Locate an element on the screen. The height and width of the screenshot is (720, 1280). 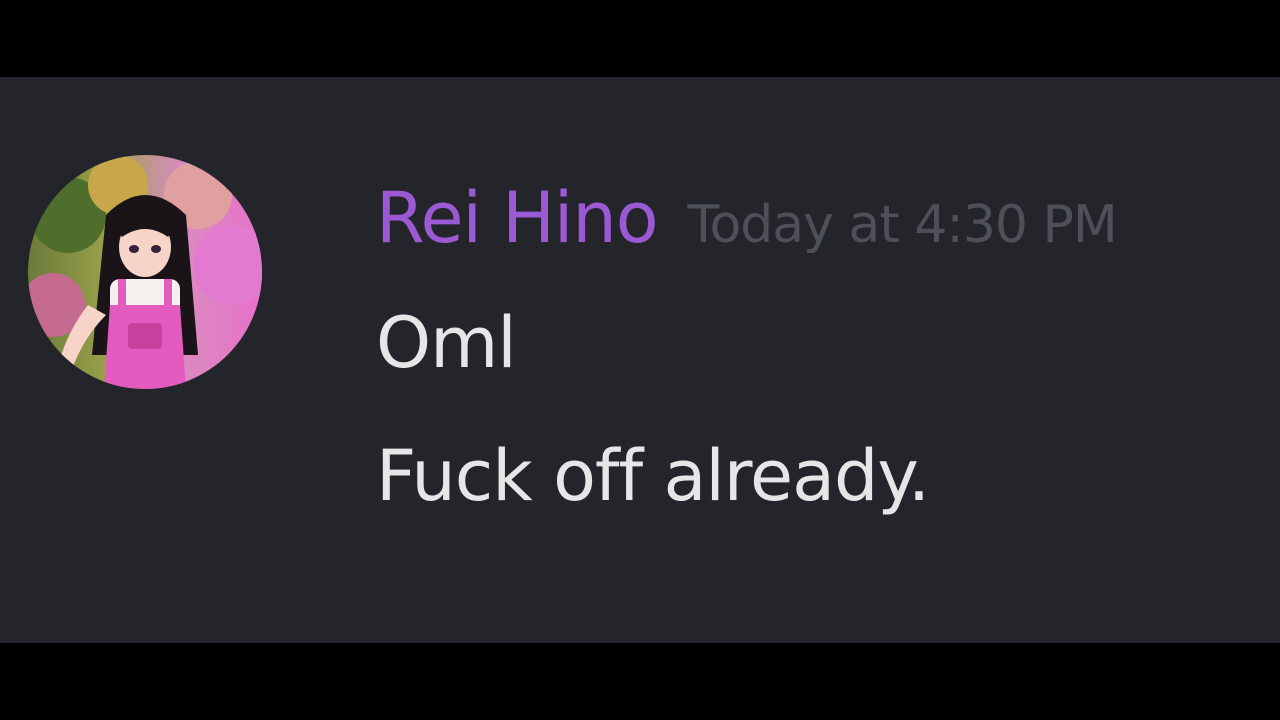
message-header: Rei Hino Today at 4:30 PM is located at coordinates (747, 218).